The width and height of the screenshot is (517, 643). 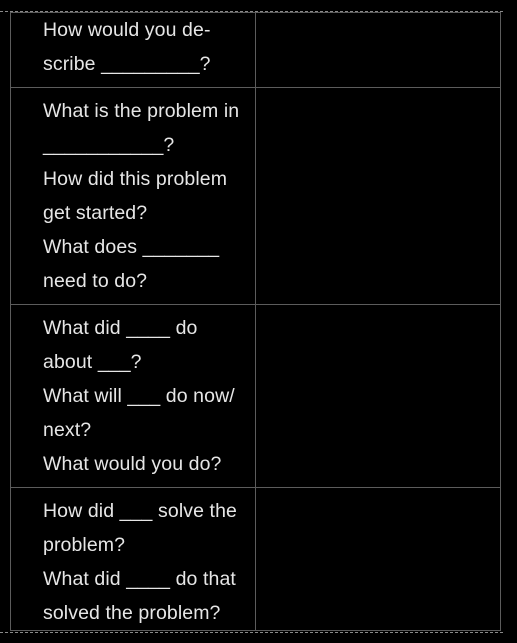 I want to click on question-line: What does _______, so click(x=131, y=247).